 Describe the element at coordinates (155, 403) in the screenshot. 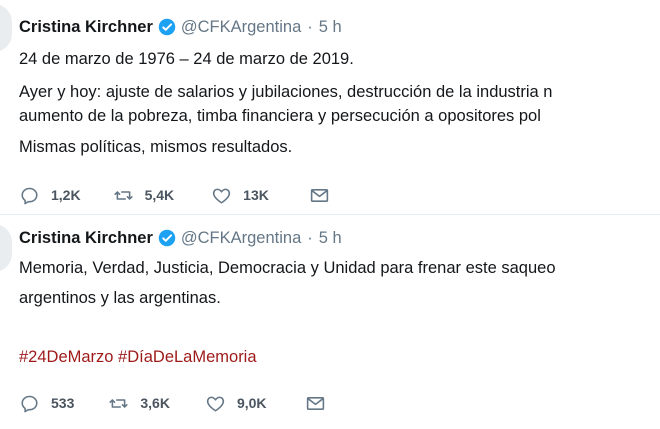

I see `retweet-count: 3,6K` at that location.